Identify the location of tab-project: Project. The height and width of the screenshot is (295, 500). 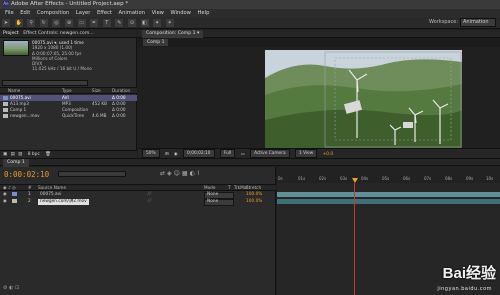
(11, 33).